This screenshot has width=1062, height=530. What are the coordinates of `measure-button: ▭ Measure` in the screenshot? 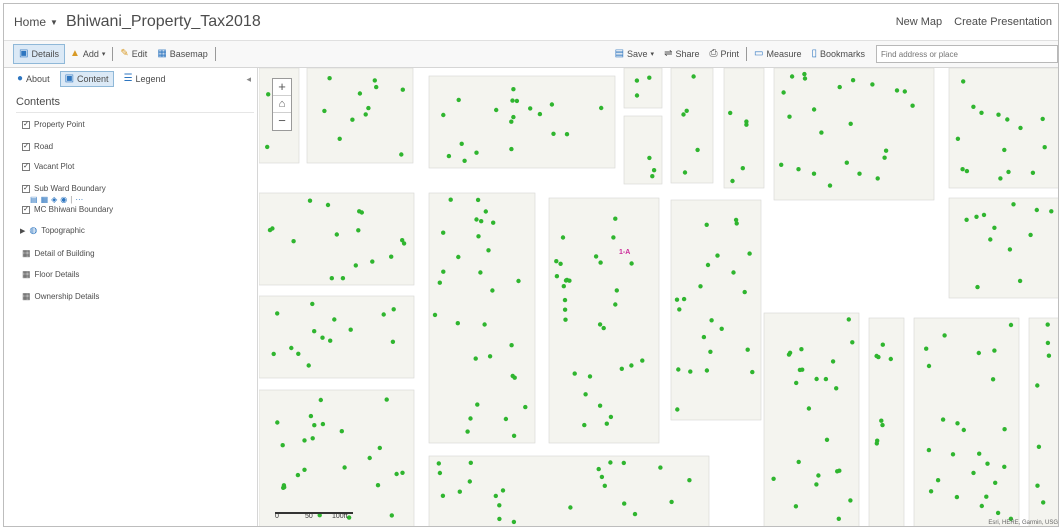 It's located at (777, 54).